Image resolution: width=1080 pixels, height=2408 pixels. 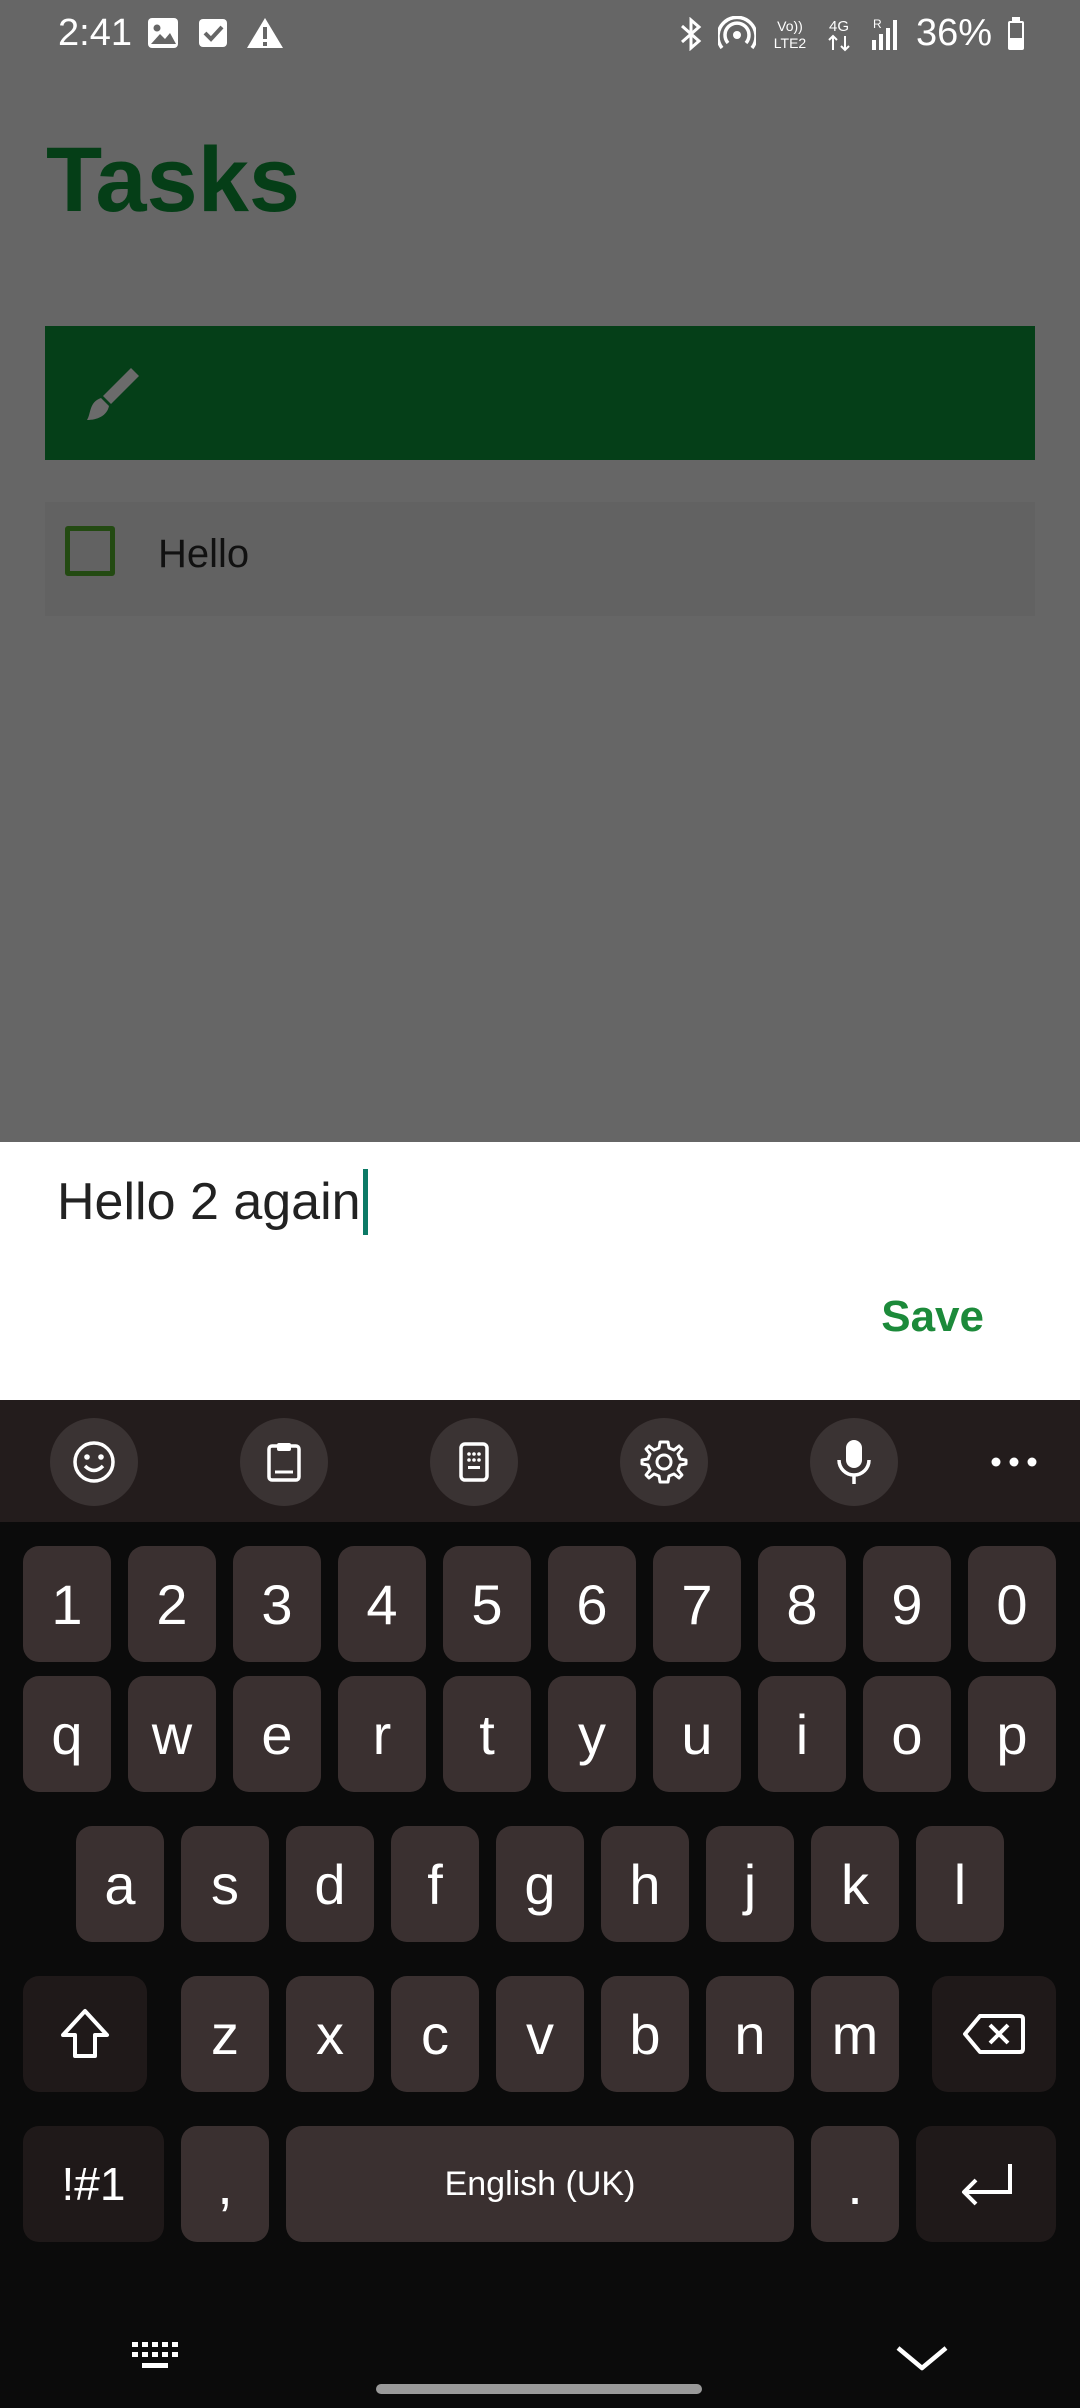 I want to click on key-r: r, so click(x=382, y=1734).